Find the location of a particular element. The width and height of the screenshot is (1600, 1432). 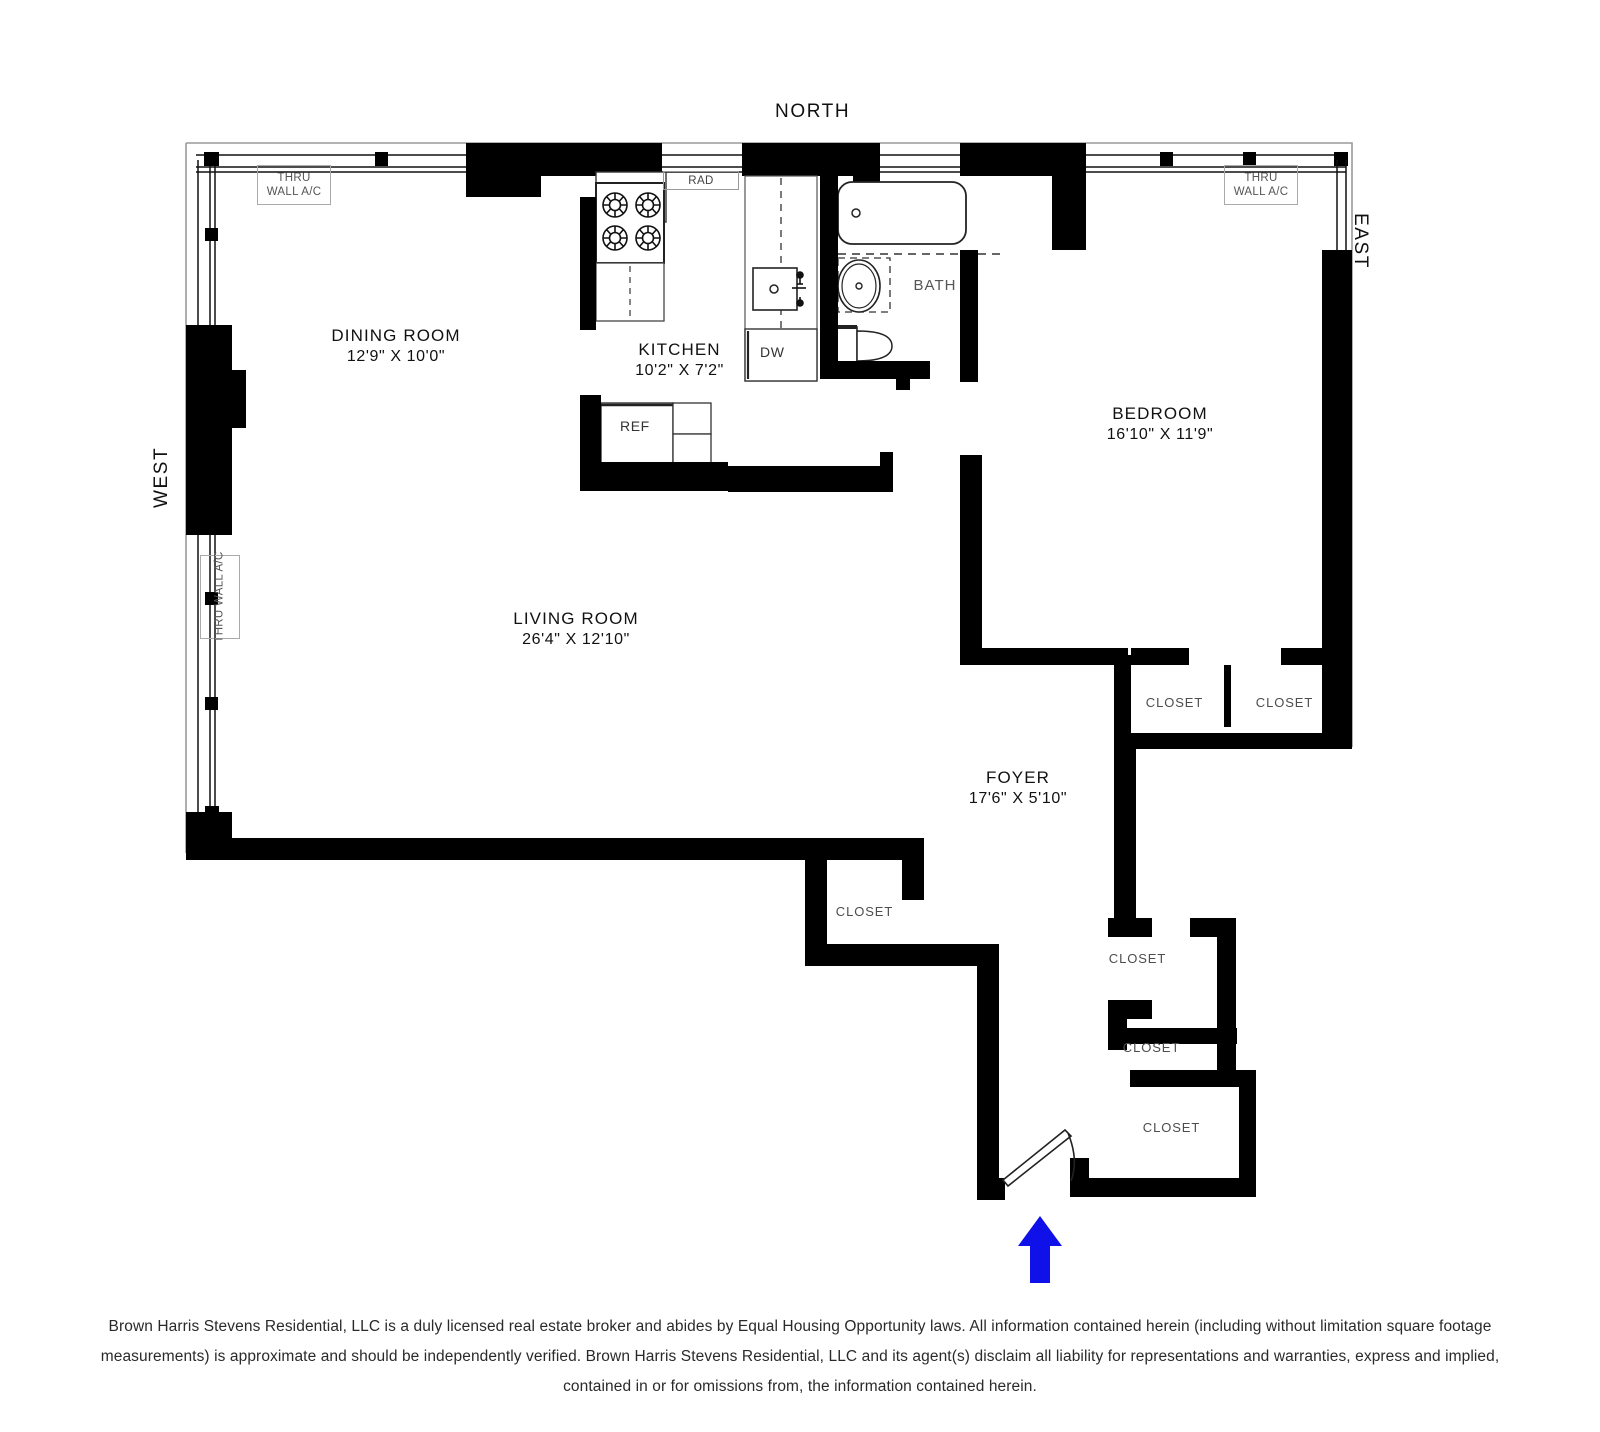

closet-label-foyer-upper: CLOSET is located at coordinates (1137, 958).